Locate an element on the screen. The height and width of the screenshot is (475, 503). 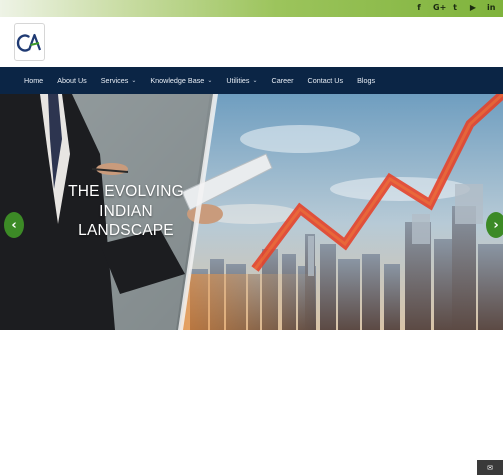
nav-item-knowledge-base: Knowledge Base ⌄ is located at coordinates (181, 80).